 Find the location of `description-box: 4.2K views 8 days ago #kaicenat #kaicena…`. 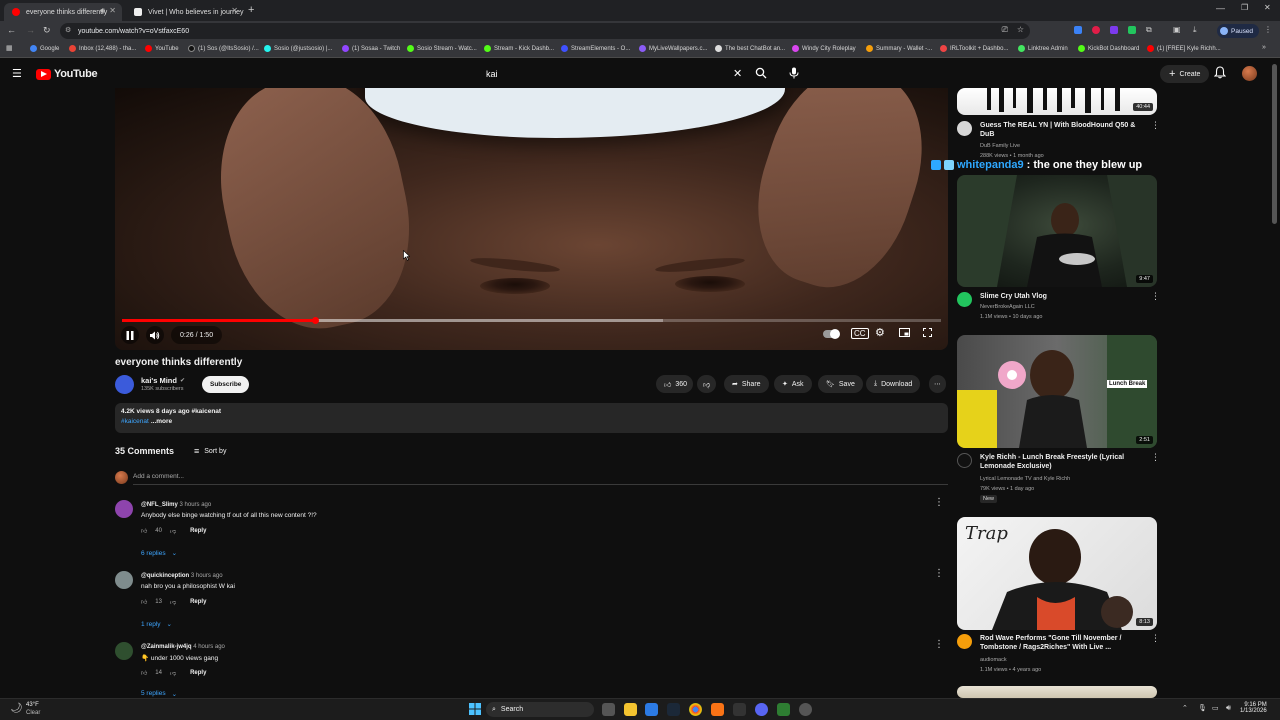

description-box: 4.2K views 8 days ago #kaicenat #kaicena… is located at coordinates (531, 418).